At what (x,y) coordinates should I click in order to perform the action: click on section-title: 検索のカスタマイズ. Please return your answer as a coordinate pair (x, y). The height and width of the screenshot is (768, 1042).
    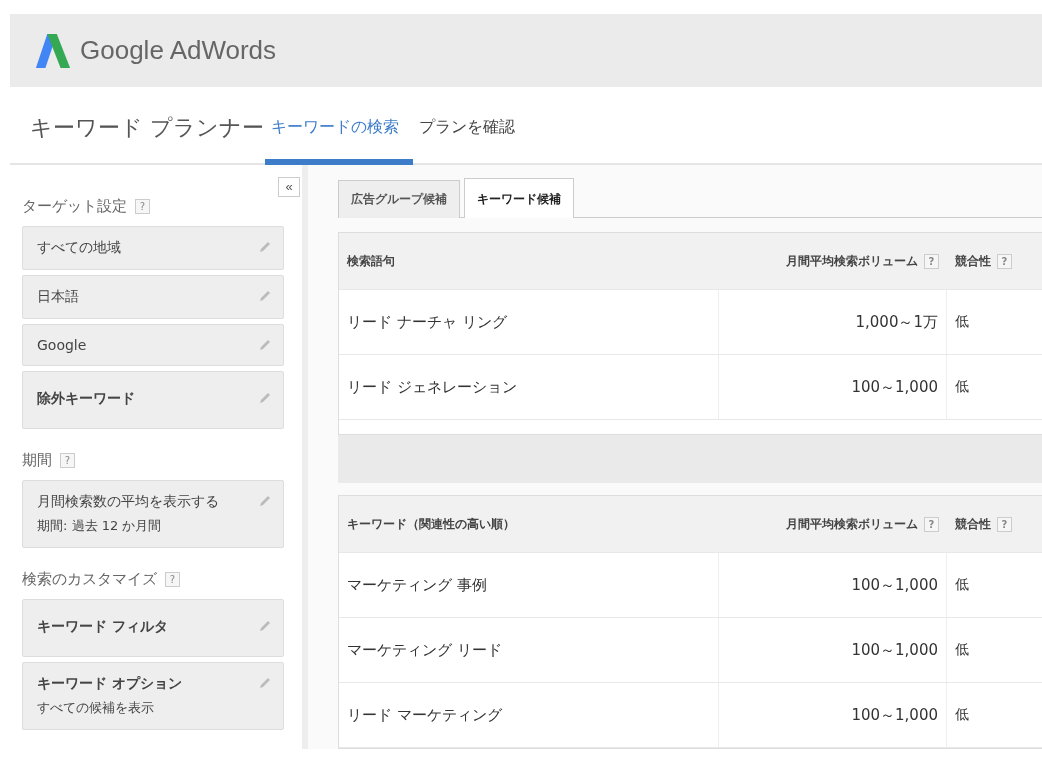
    Looking at the image, I should click on (89, 579).